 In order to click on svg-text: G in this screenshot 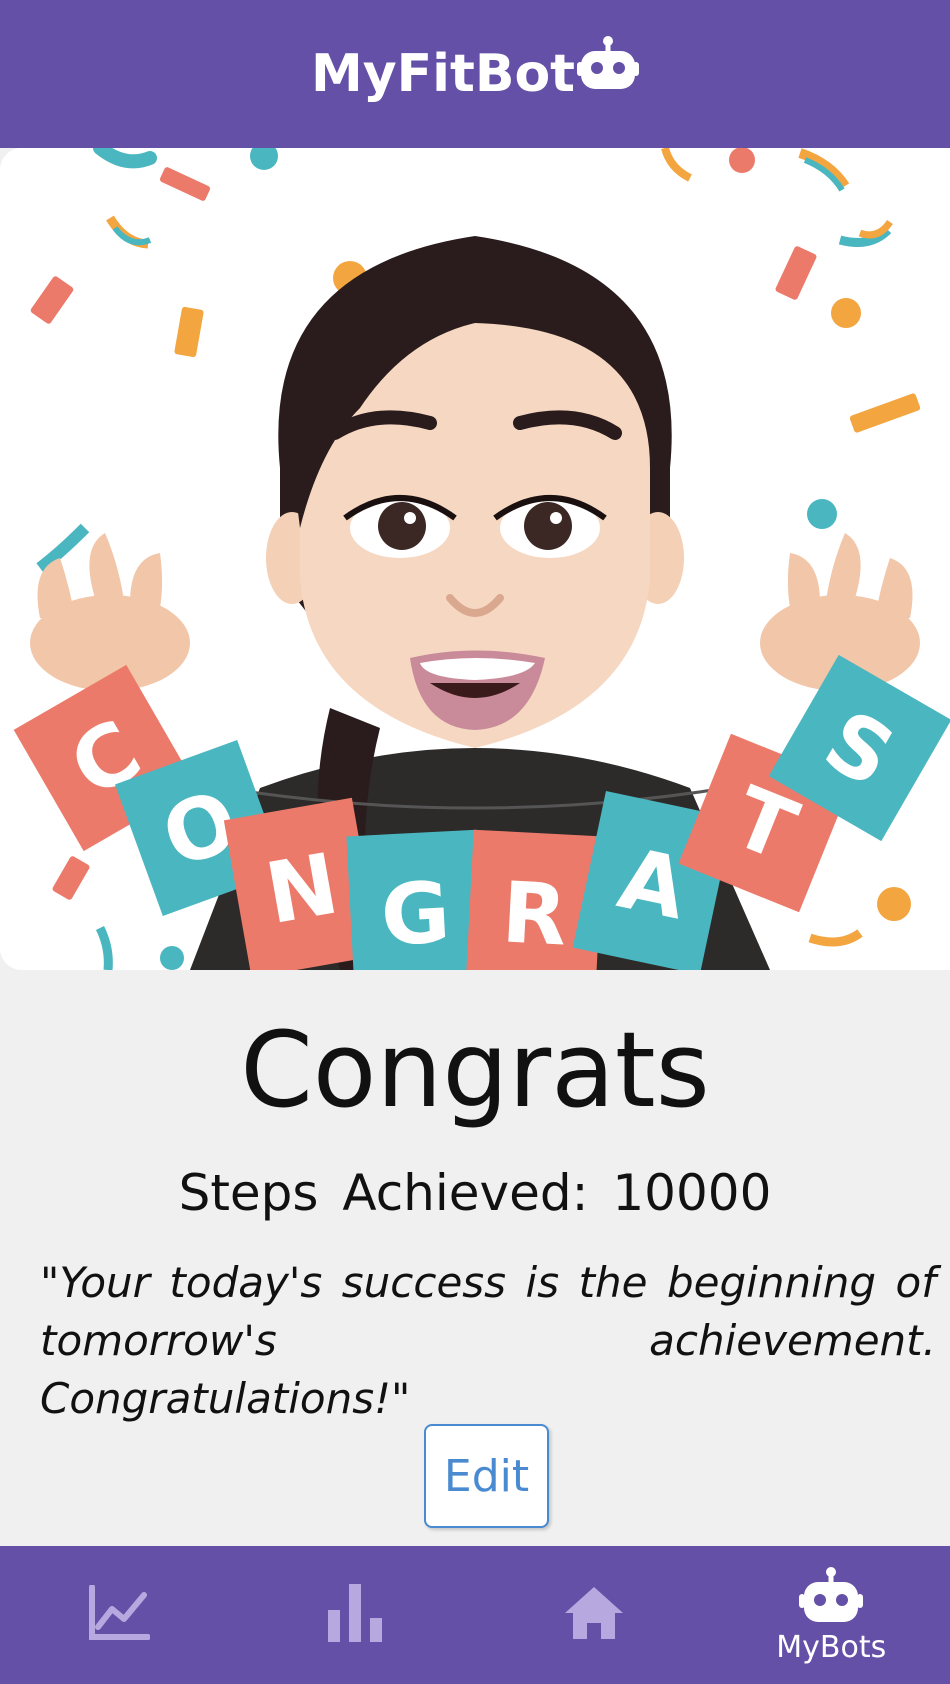, I will do `click(416, 913)`.